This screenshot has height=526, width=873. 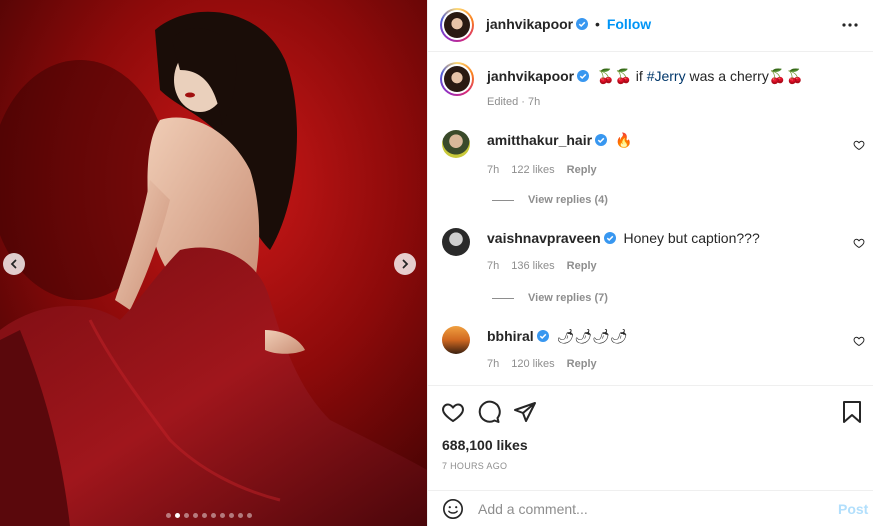 What do you see at coordinates (691, 238) in the screenshot?
I see `comment-body: Honey but caption???` at bounding box center [691, 238].